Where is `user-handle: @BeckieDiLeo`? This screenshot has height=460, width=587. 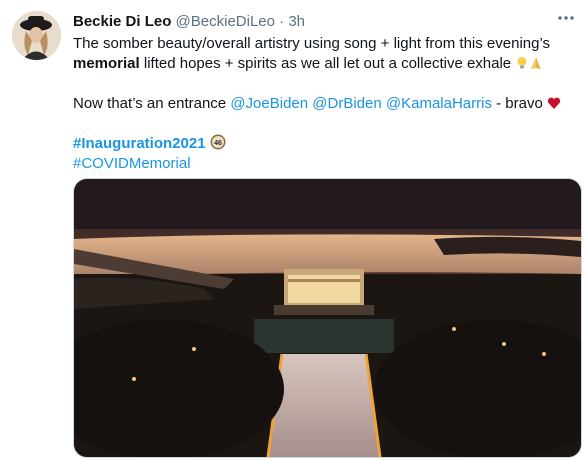
user-handle: @BeckieDiLeo is located at coordinates (225, 21).